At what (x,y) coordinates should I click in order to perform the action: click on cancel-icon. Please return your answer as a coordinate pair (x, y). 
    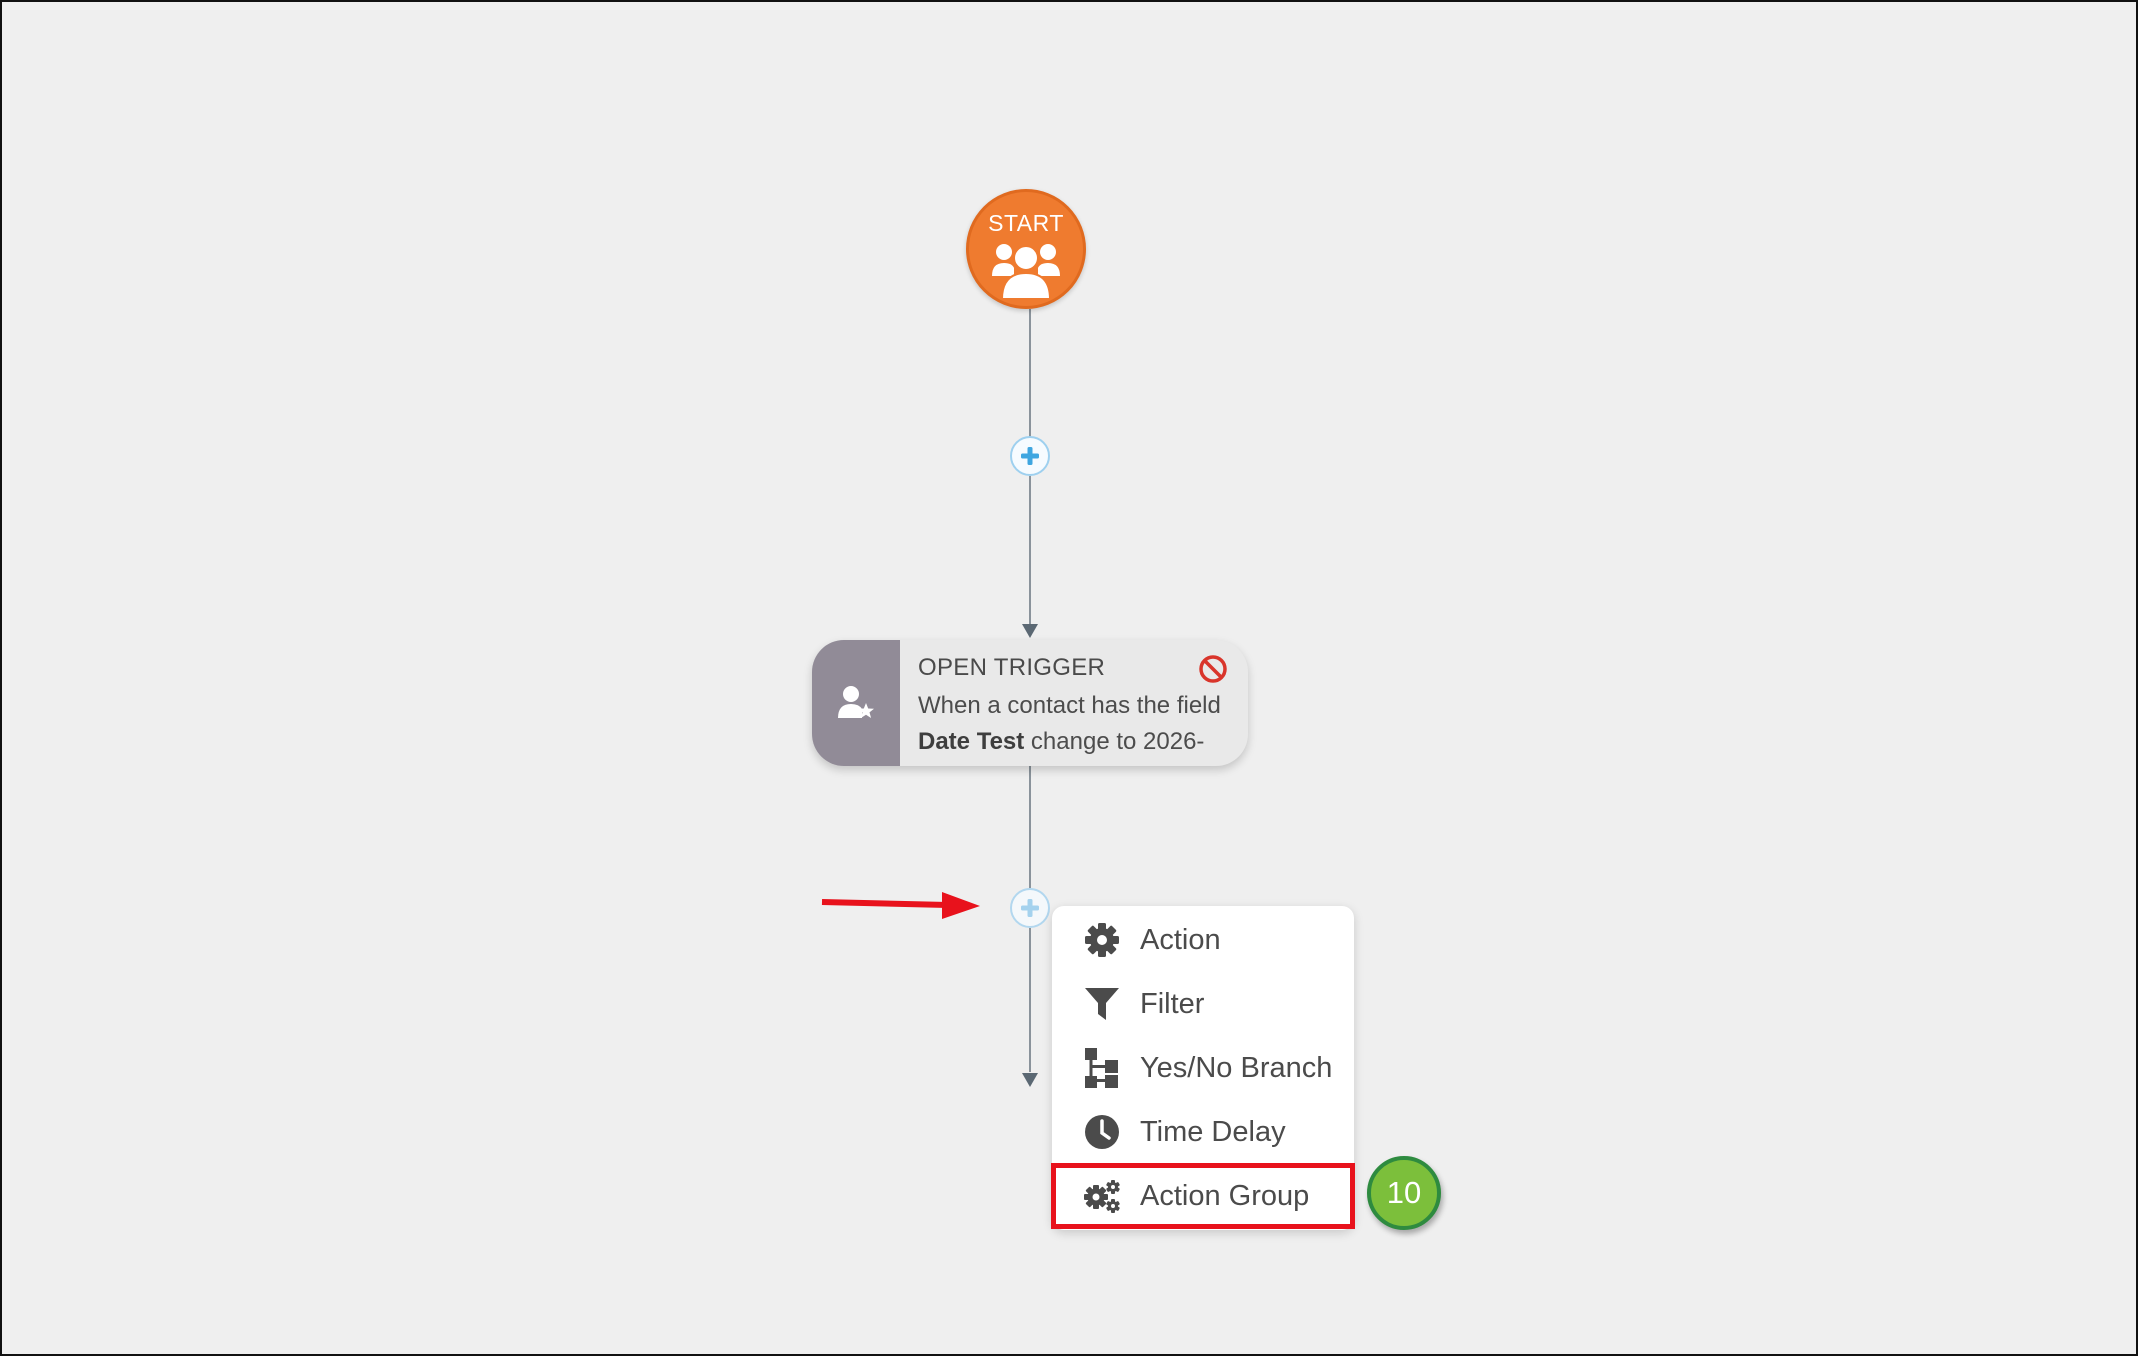
    Looking at the image, I should click on (1213, 669).